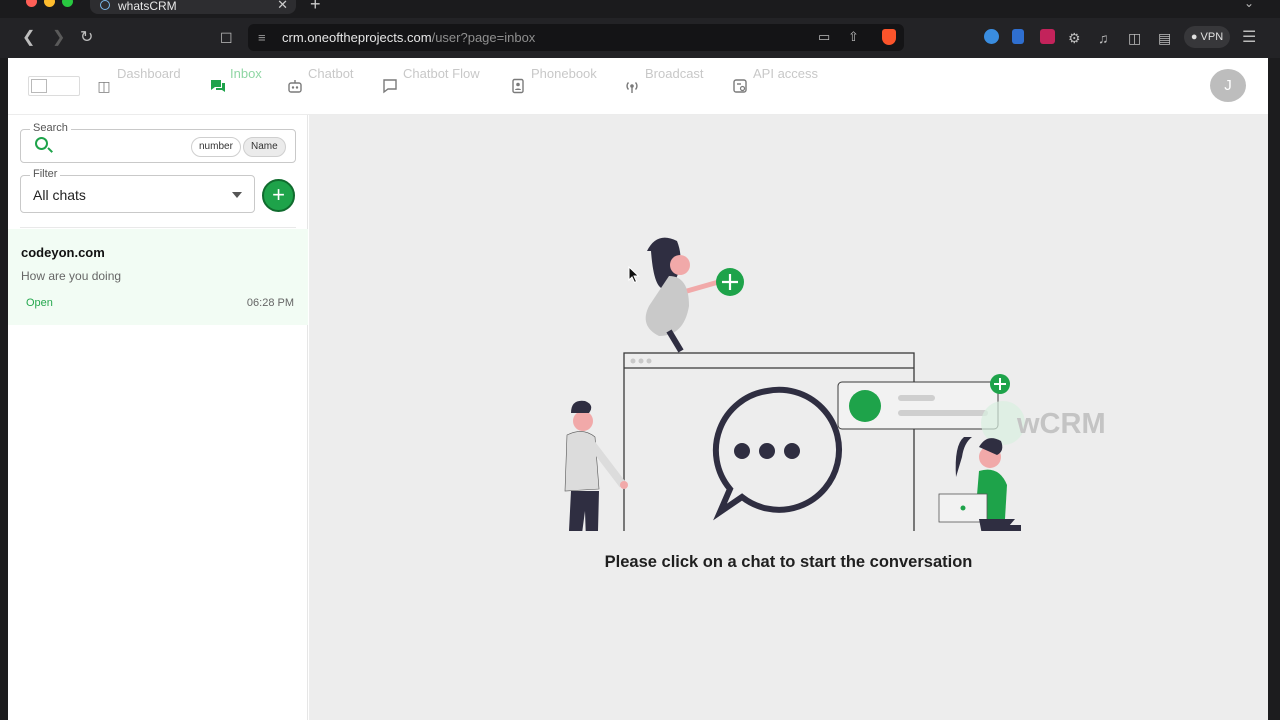 The image size is (1280, 720). Describe the element at coordinates (331, 73) in the screenshot. I see `nav-label-chatbot: Chatbot` at that location.